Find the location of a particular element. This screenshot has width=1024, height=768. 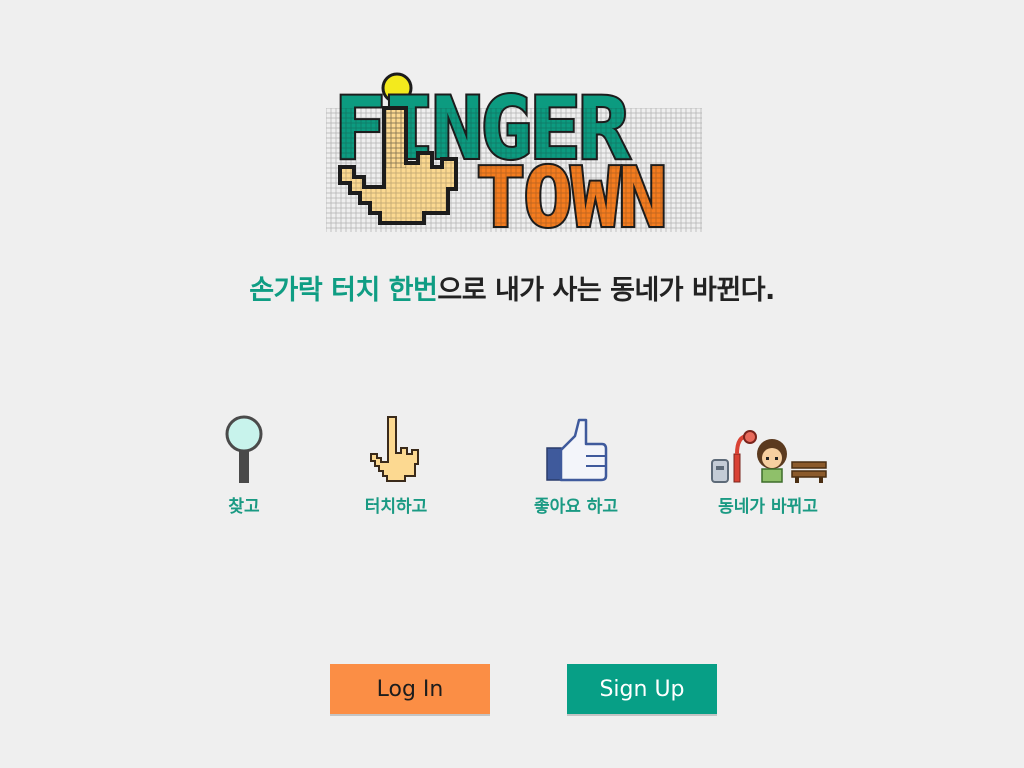

feature-like: 좋아요 하고 is located at coordinates (576, 465).